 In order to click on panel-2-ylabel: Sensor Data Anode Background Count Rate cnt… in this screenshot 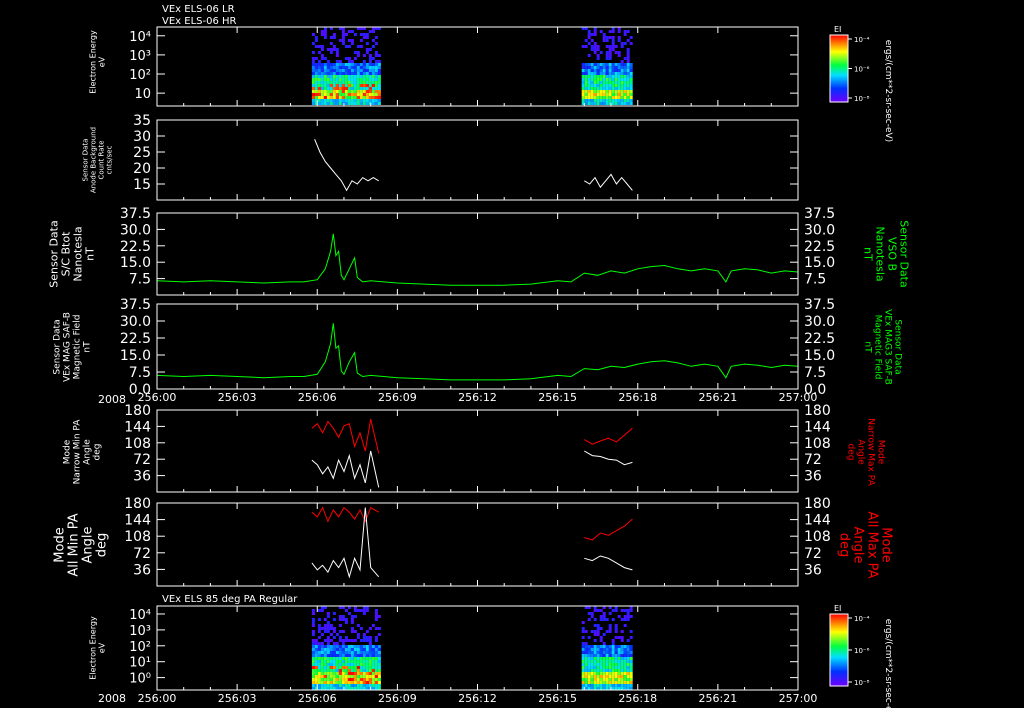, I will do `click(98, 160)`.